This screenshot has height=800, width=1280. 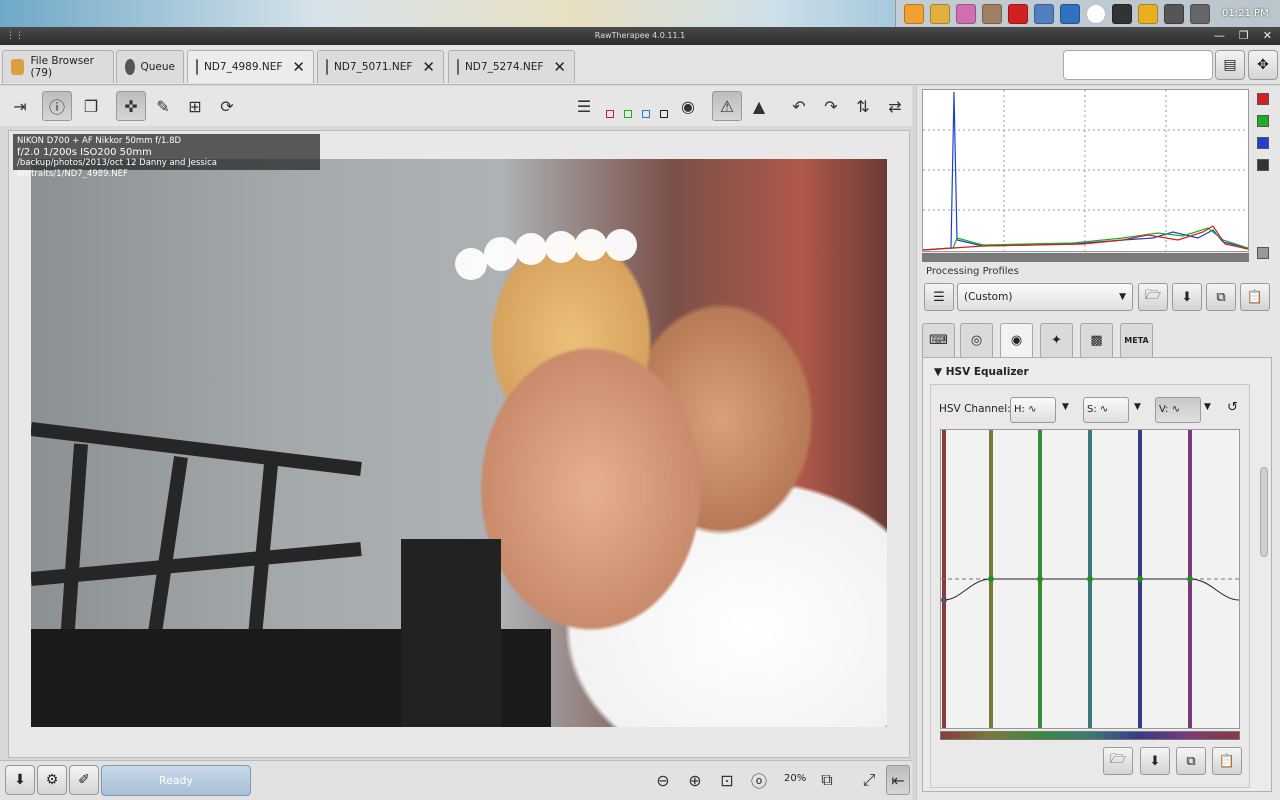 I want to click on highlight-clip-warning-icon: ▲, so click(x=759, y=106).